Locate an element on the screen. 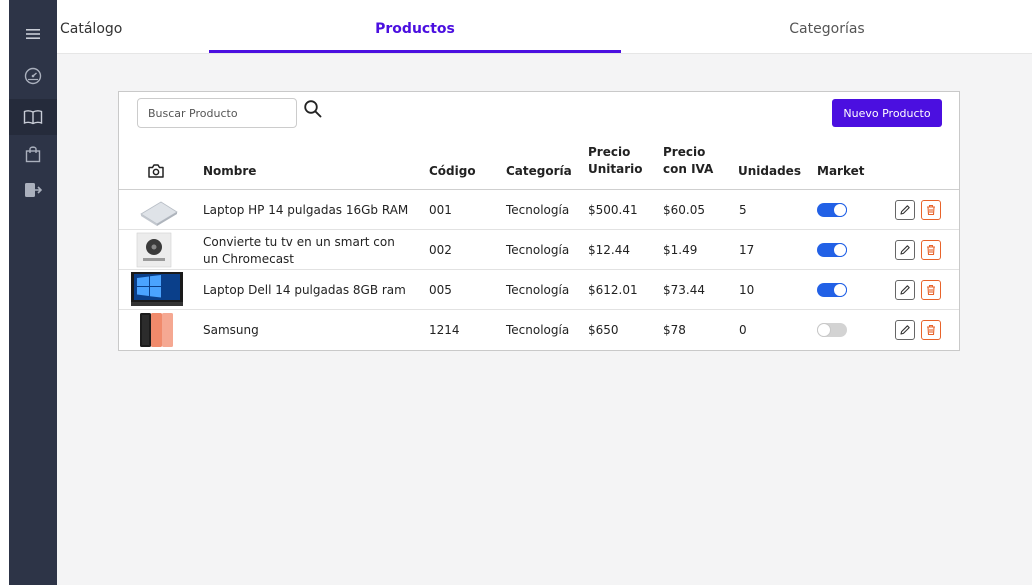 The image size is (1032, 585). product-name: Laptop Dell 14 pulgadas 8GB ram is located at coordinates (304, 290).